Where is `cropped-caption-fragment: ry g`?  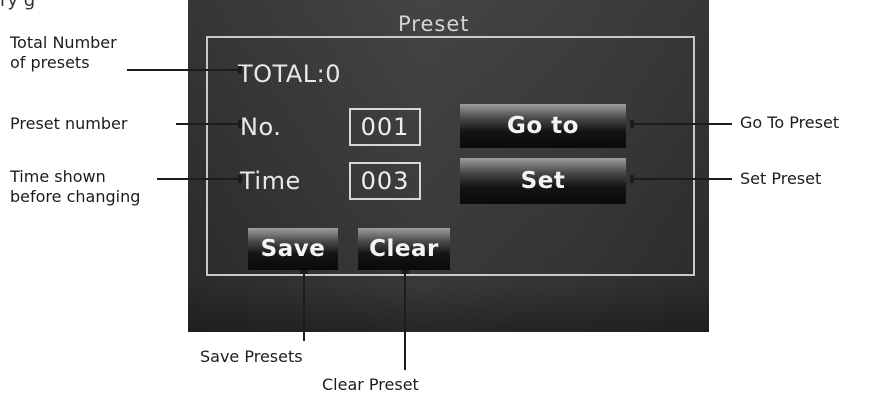 cropped-caption-fragment: ry g is located at coordinates (18, 5).